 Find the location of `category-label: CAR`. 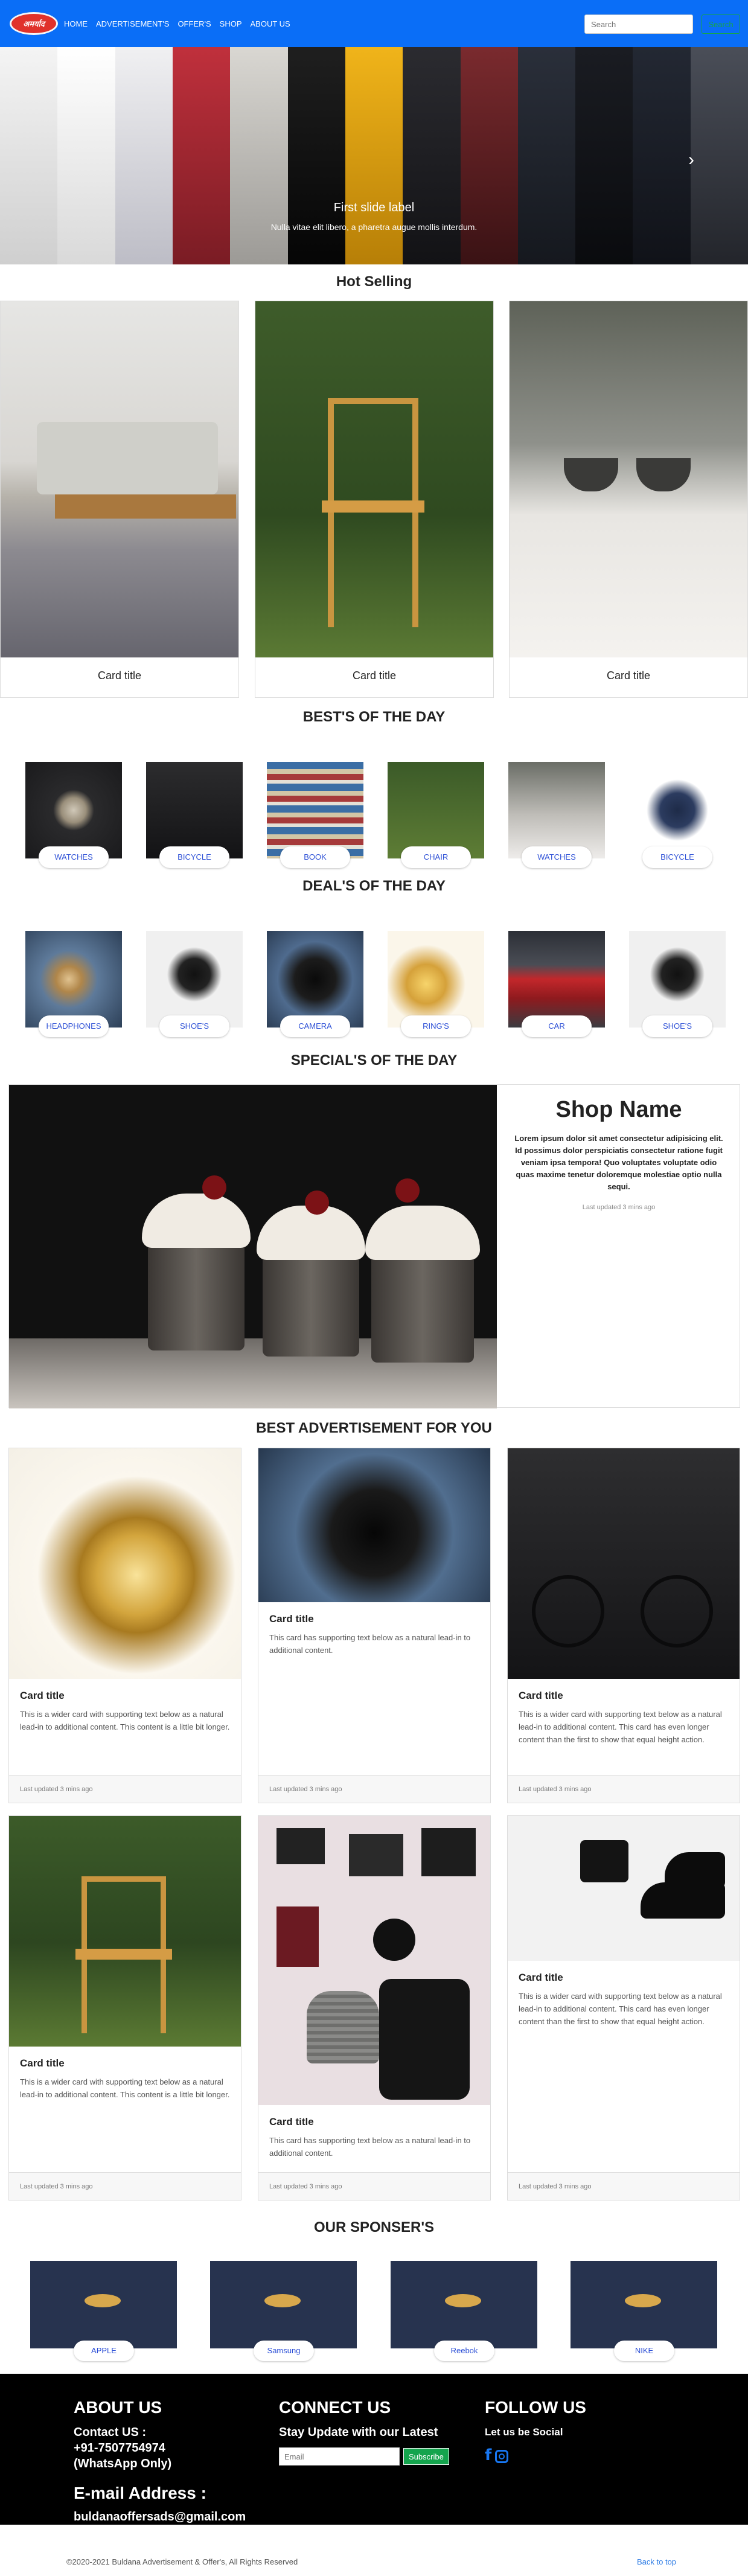

category-label: CAR is located at coordinates (557, 1026).